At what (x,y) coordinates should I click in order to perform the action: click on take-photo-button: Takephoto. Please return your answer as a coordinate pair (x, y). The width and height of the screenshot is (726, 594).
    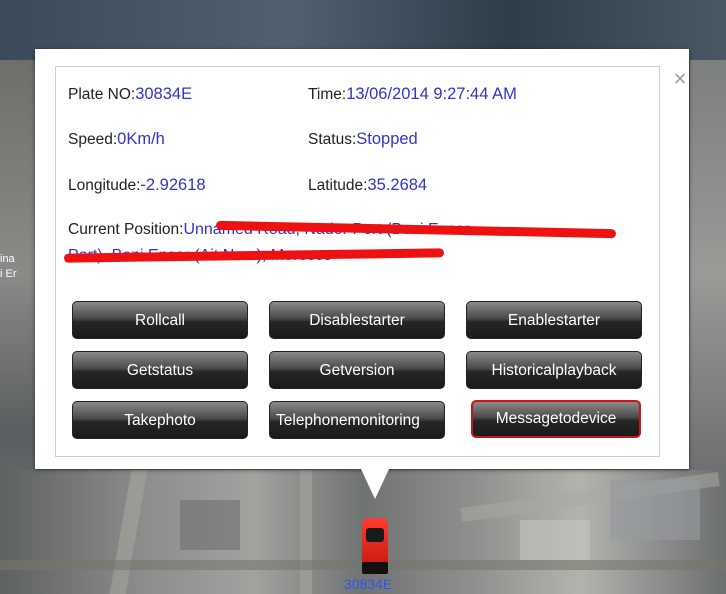
    Looking at the image, I should click on (160, 420).